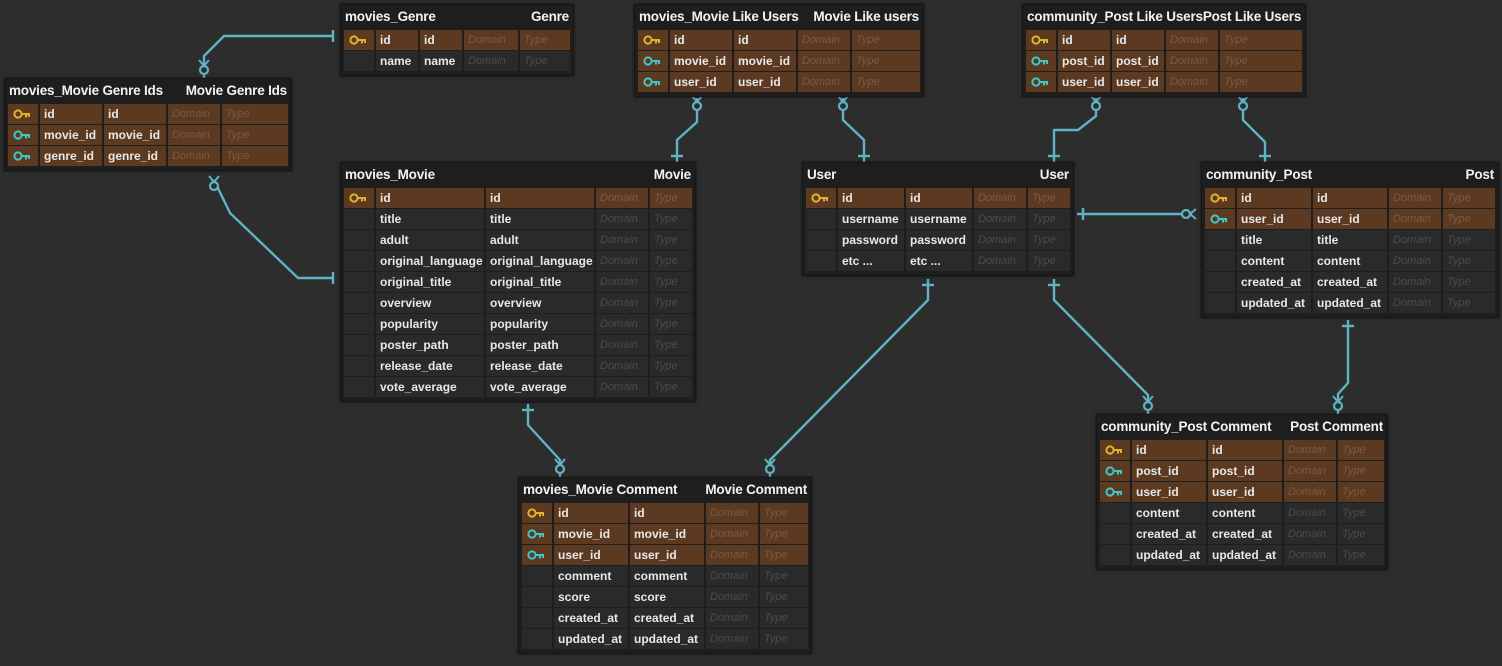 The image size is (1502, 666). I want to click on attribute-row: genre_id genre_id Domain Type, so click(148, 156).